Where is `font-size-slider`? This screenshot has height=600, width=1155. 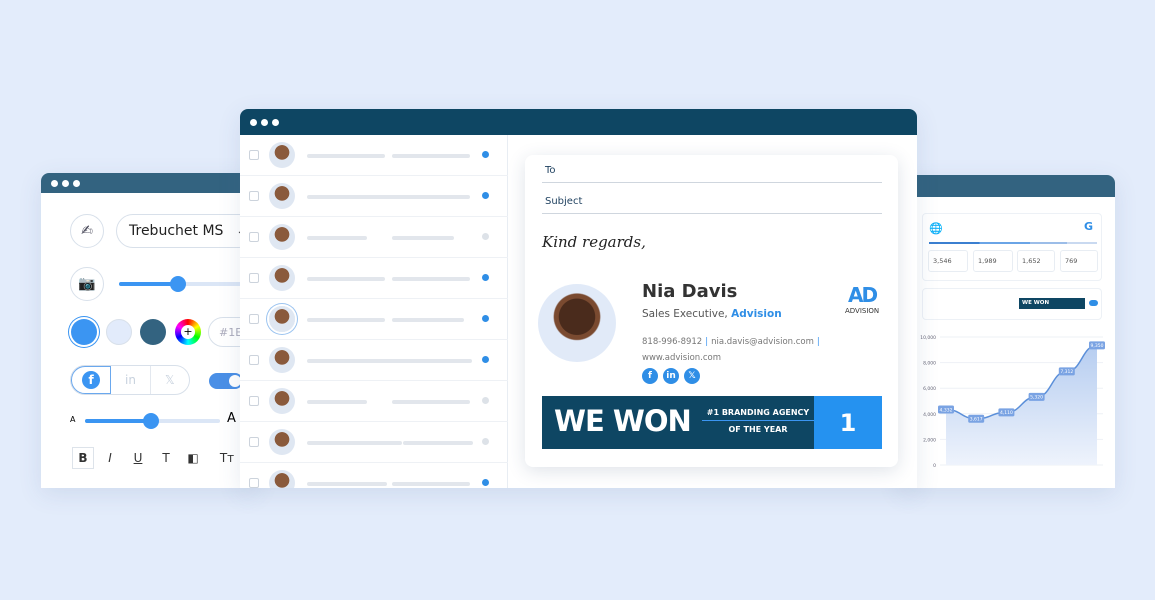
font-size-slider is located at coordinates (152, 421).